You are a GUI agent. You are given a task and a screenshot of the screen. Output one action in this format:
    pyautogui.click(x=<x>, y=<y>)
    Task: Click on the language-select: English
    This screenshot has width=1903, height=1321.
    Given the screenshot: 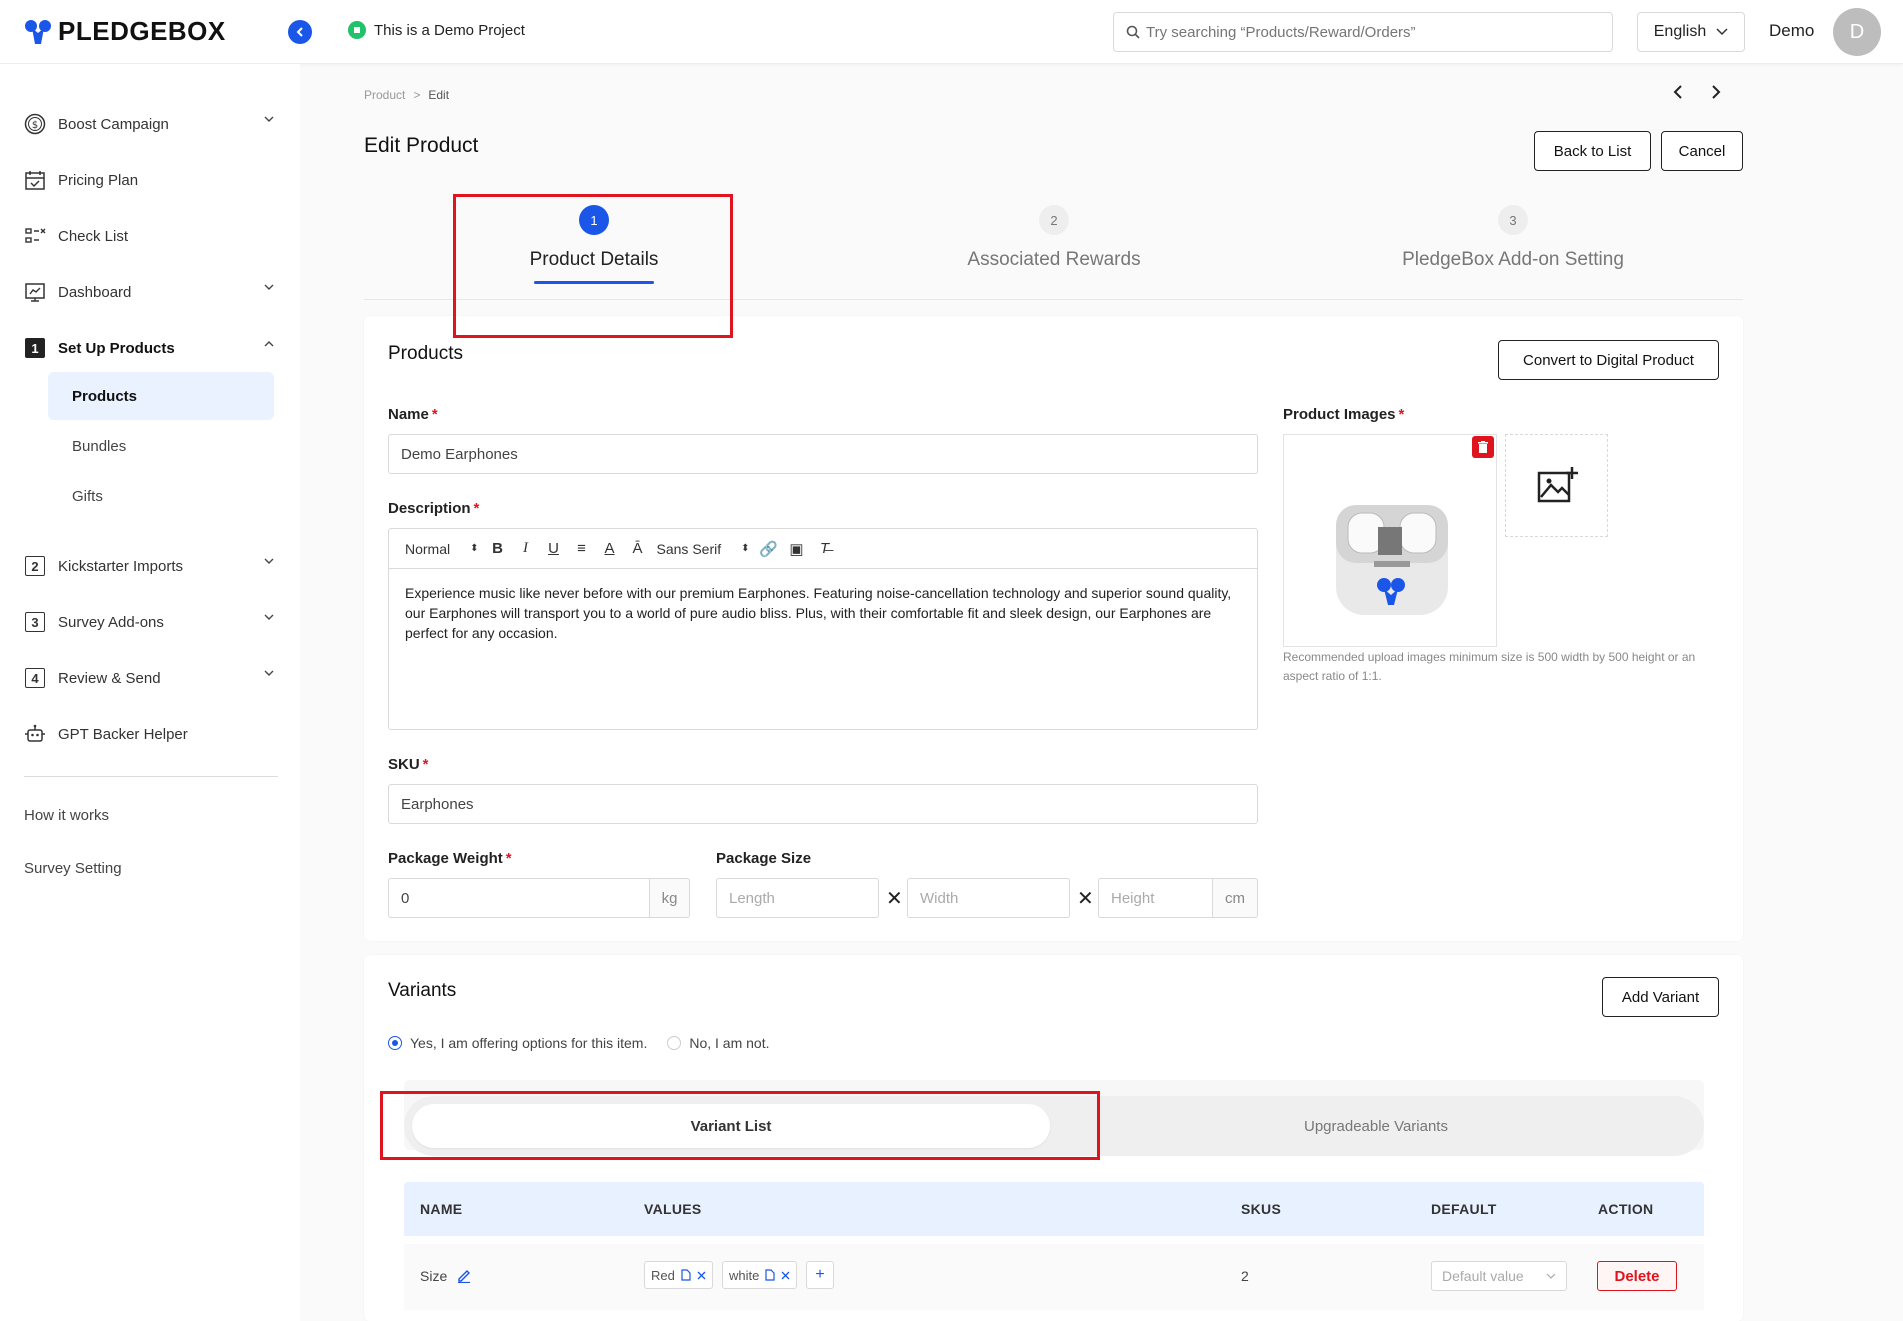 What is the action you would take?
    pyautogui.click(x=1691, y=32)
    